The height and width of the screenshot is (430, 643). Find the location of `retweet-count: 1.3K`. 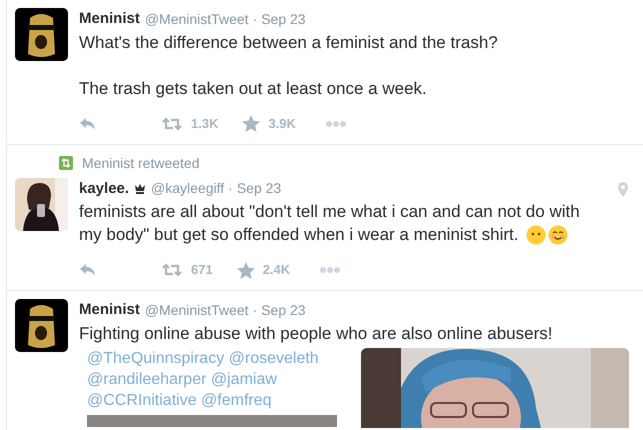

retweet-count: 1.3K is located at coordinates (204, 123).